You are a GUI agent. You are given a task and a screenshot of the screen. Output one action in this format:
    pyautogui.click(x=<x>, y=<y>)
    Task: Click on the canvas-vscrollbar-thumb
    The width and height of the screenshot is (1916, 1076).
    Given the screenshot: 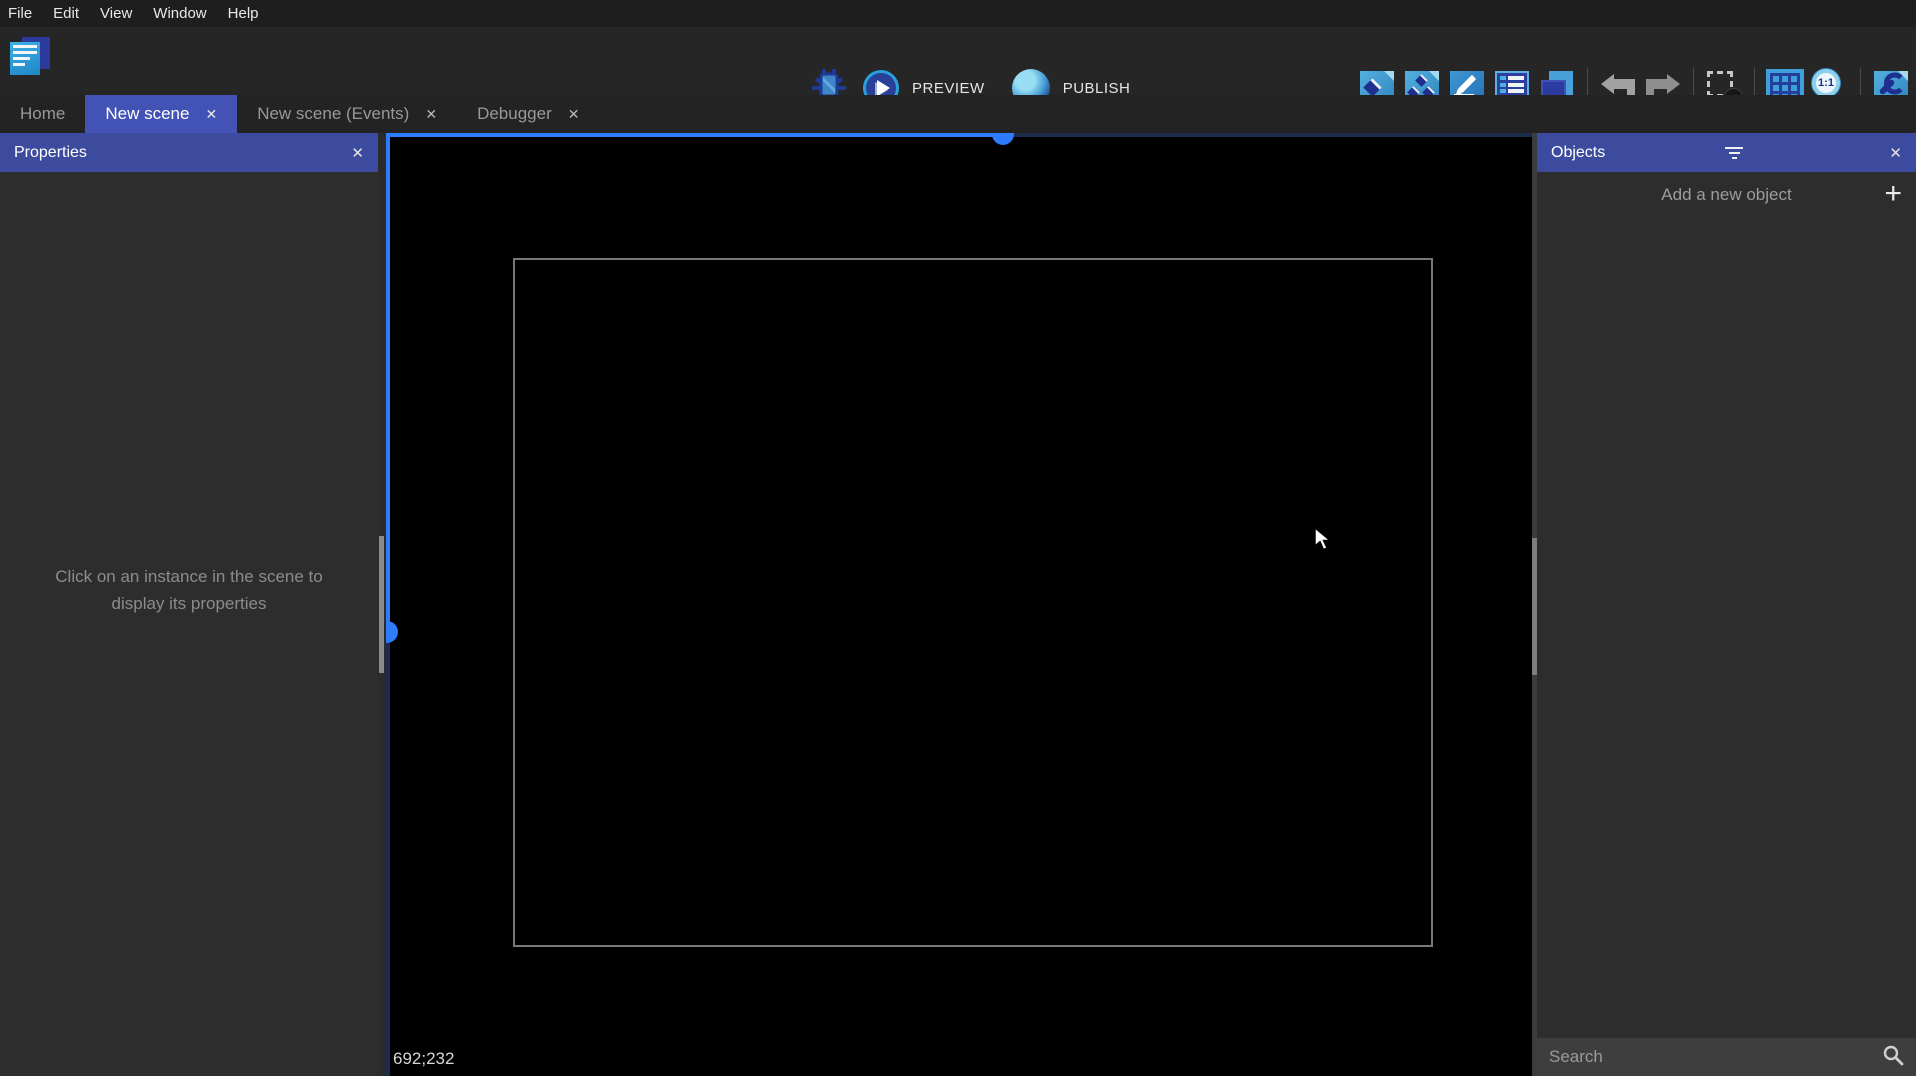 What is the action you would take?
    pyautogui.click(x=392, y=632)
    